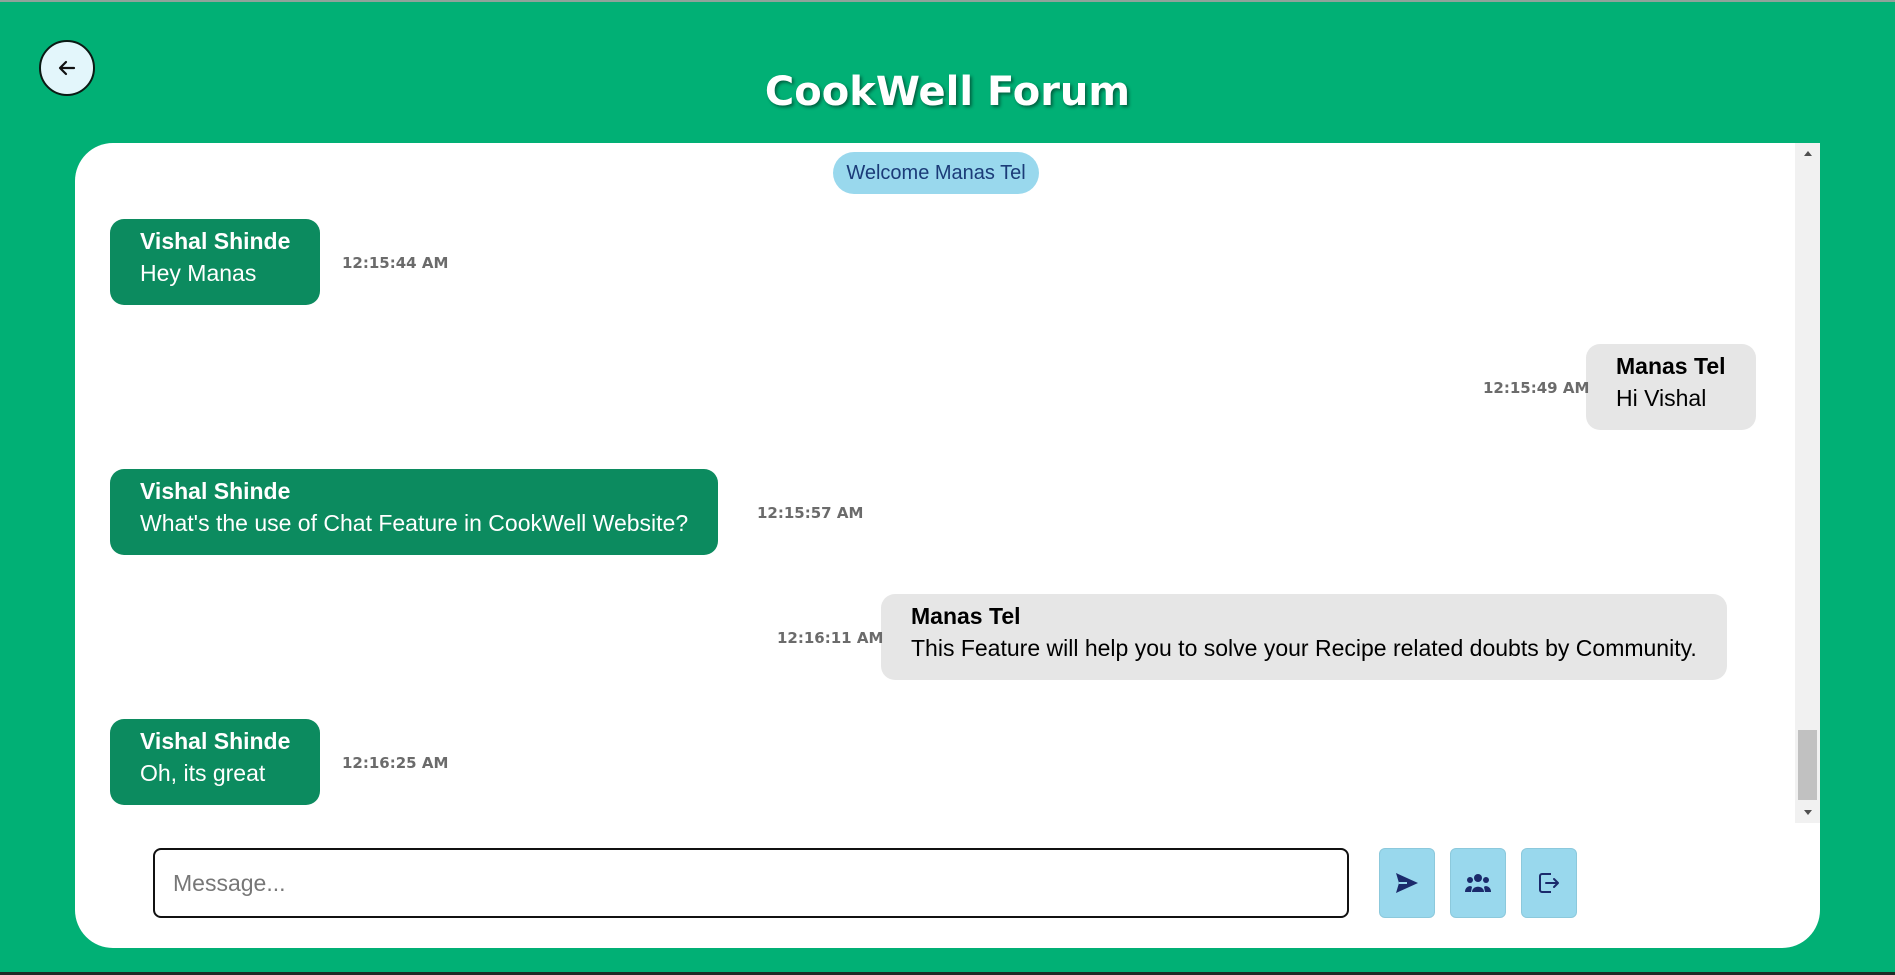 The height and width of the screenshot is (975, 1895). I want to click on message-text: Hey Manas, so click(198, 273).